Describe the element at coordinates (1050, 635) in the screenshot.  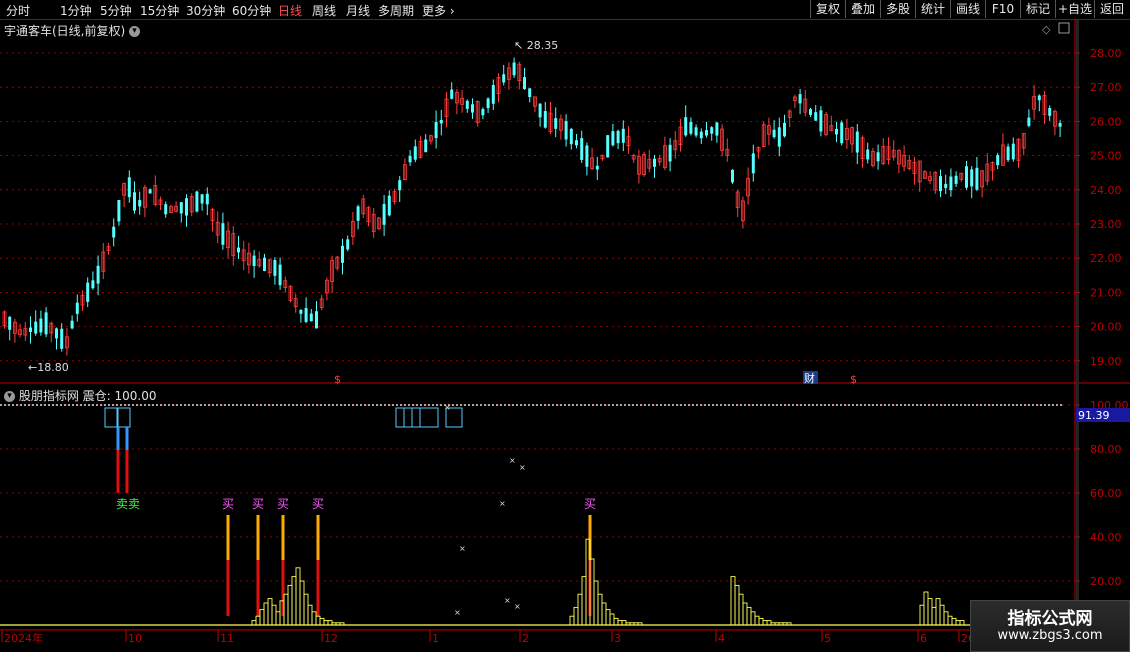
I see `watermark-url: www.zbgs3.com` at that location.